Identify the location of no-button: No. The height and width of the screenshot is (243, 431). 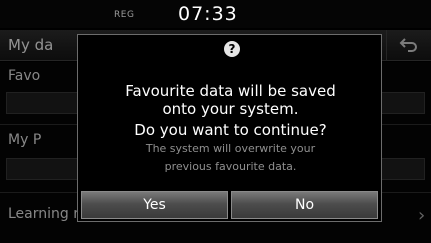
(304, 205).